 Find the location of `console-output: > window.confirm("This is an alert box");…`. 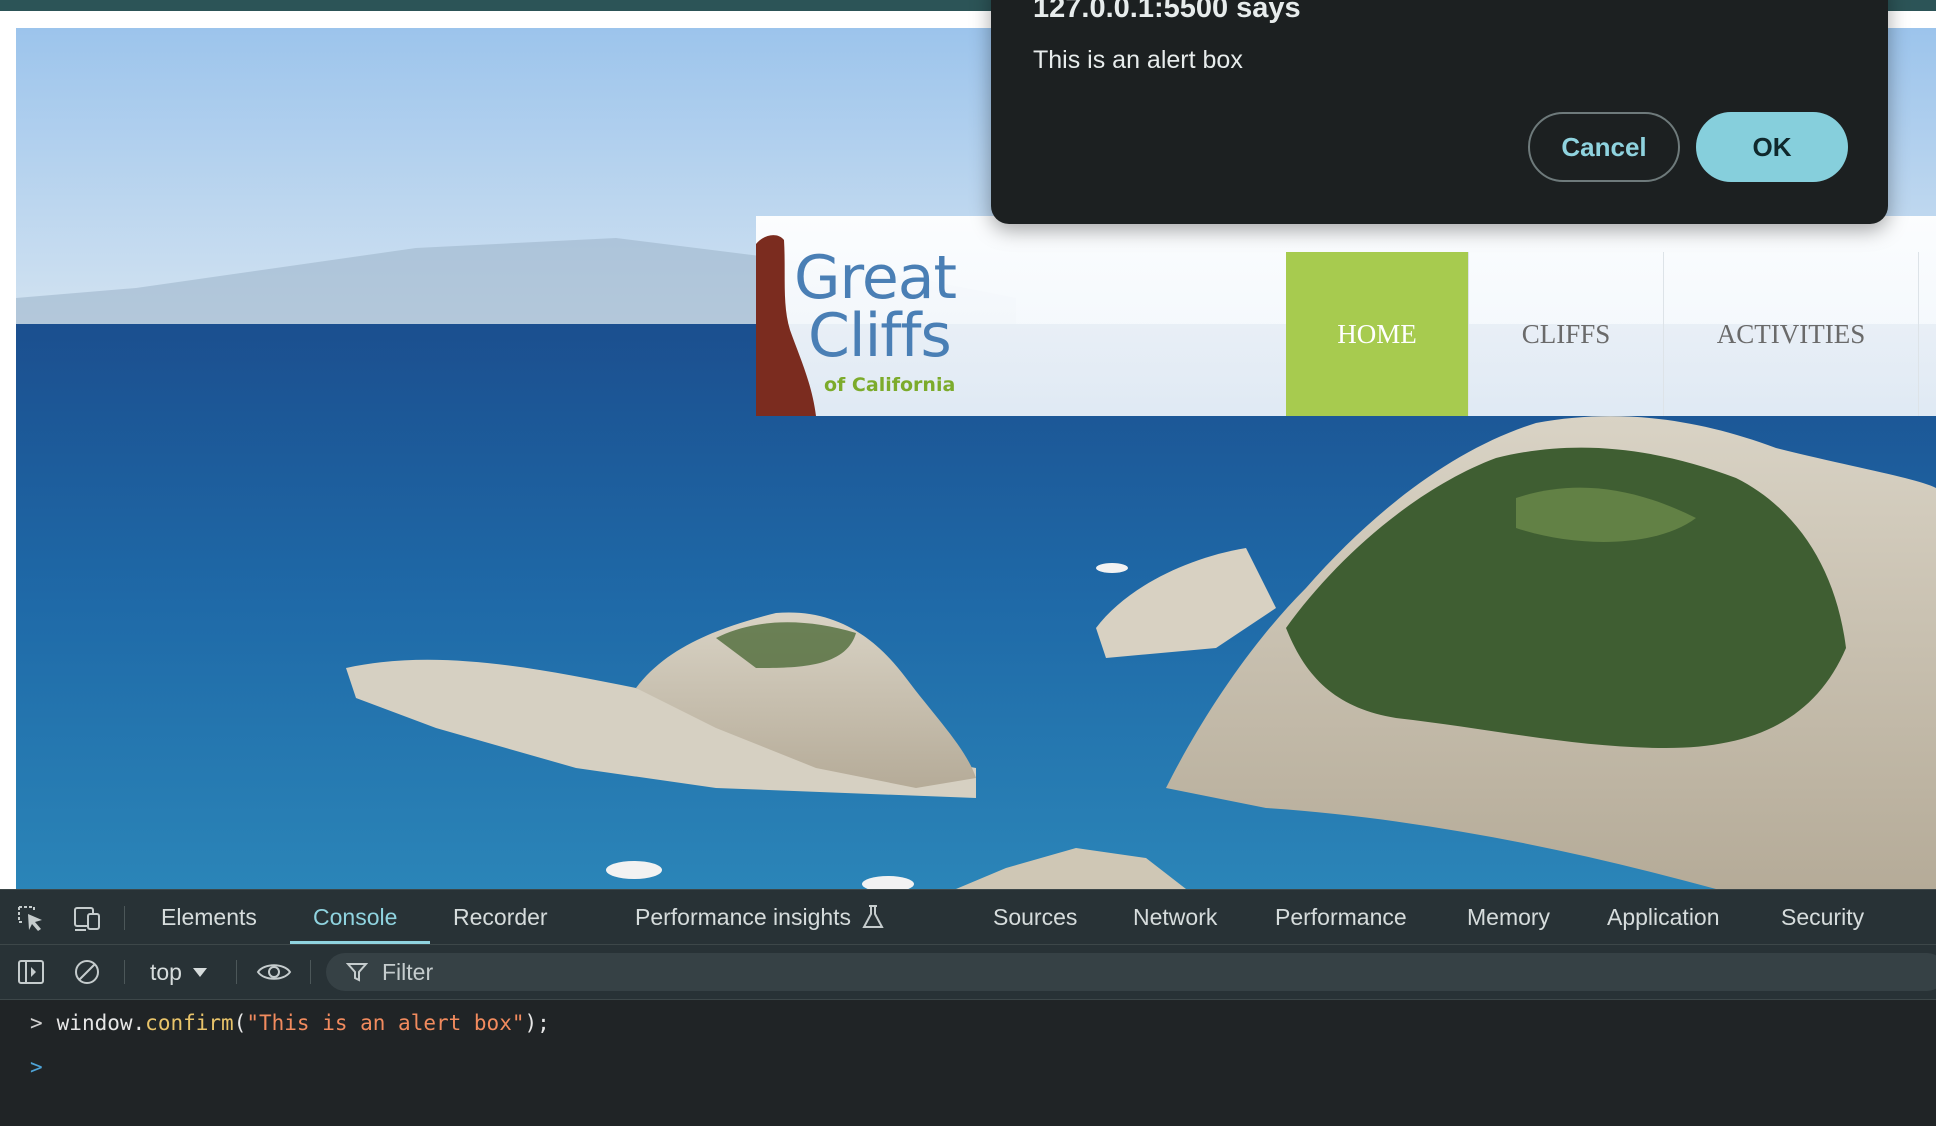

console-output: > window.confirm("This is an alert box");… is located at coordinates (968, 1063).